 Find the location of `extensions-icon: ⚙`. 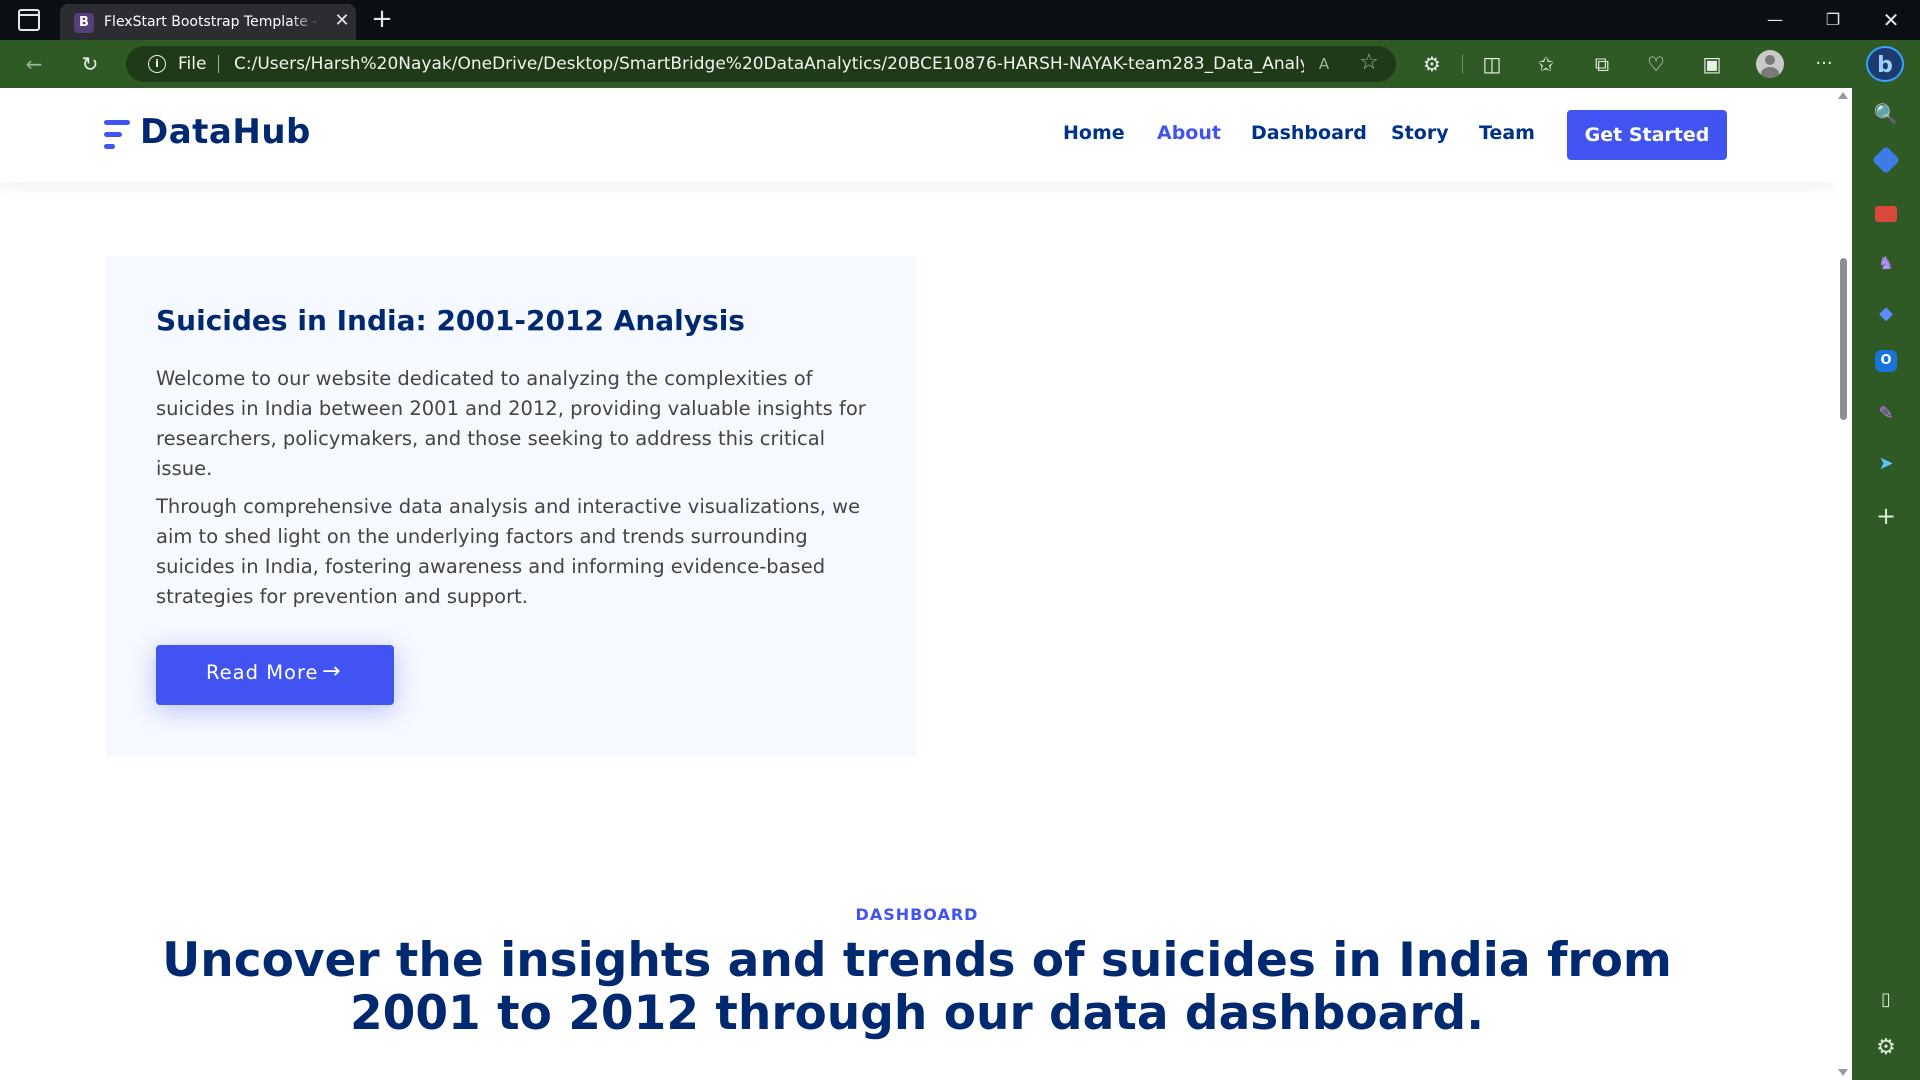

extensions-icon: ⚙ is located at coordinates (1432, 64).